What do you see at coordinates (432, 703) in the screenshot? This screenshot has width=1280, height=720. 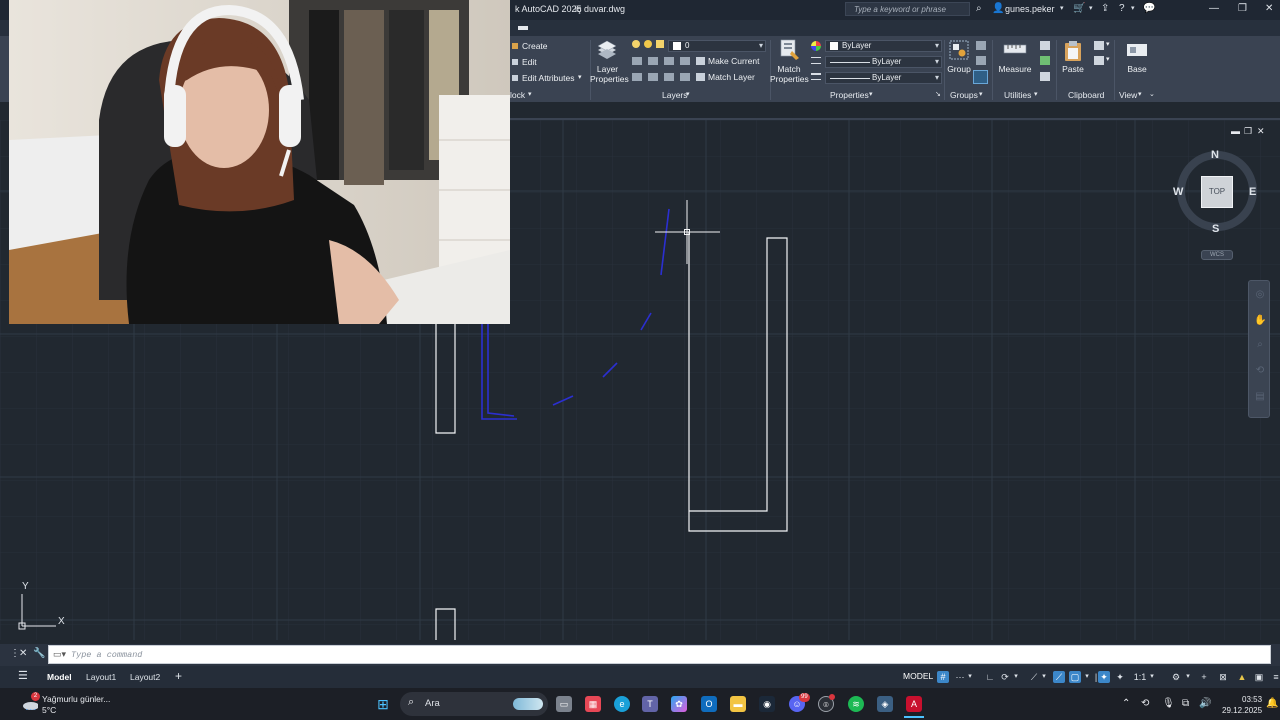 I see `taskbar-search-label: Ara` at bounding box center [432, 703].